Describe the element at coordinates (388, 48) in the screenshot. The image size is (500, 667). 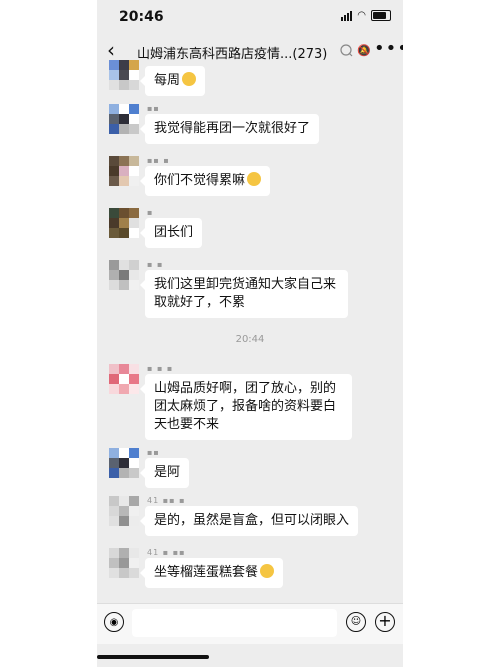
I see `more-options-button: •••` at that location.